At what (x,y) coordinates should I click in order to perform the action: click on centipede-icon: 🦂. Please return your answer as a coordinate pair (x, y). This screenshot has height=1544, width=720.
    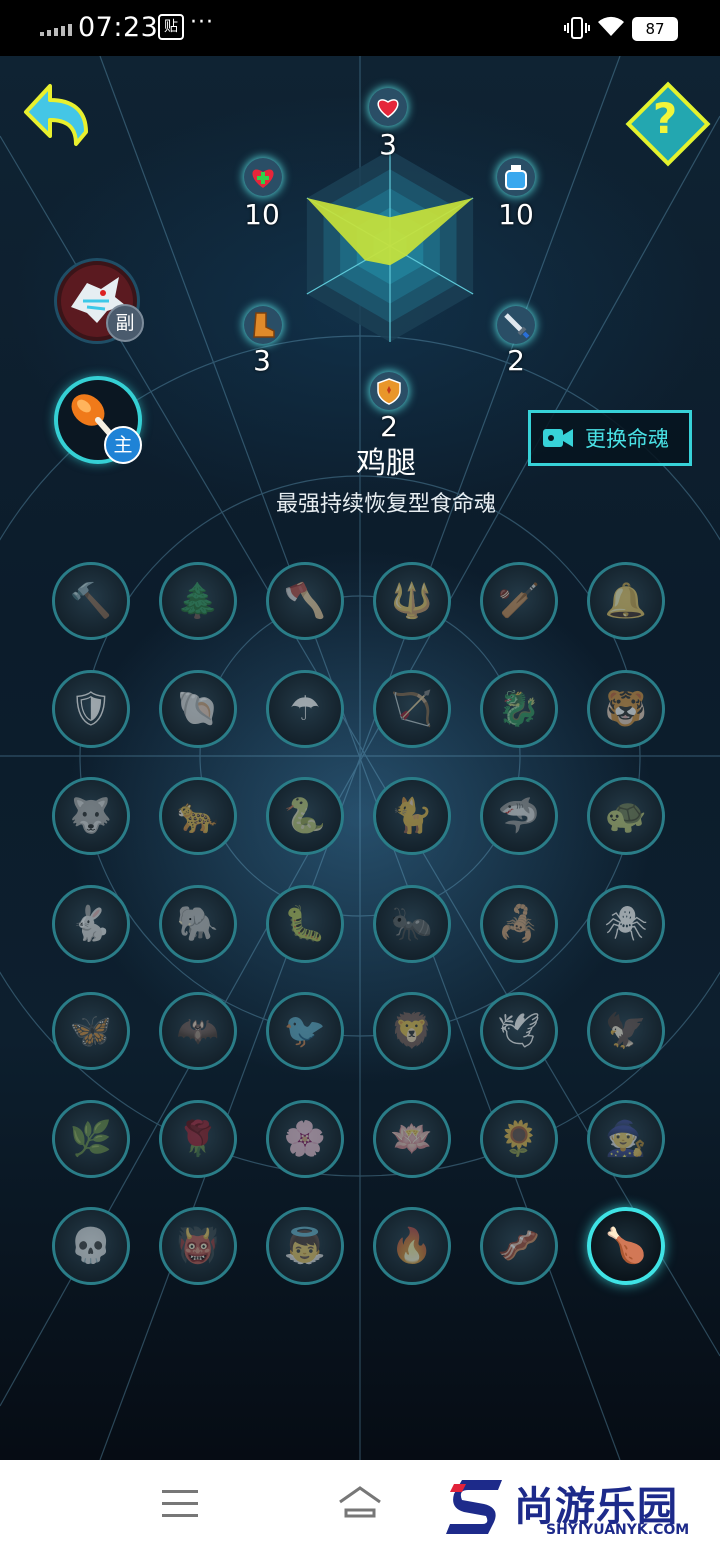
    Looking at the image, I should click on (519, 923).